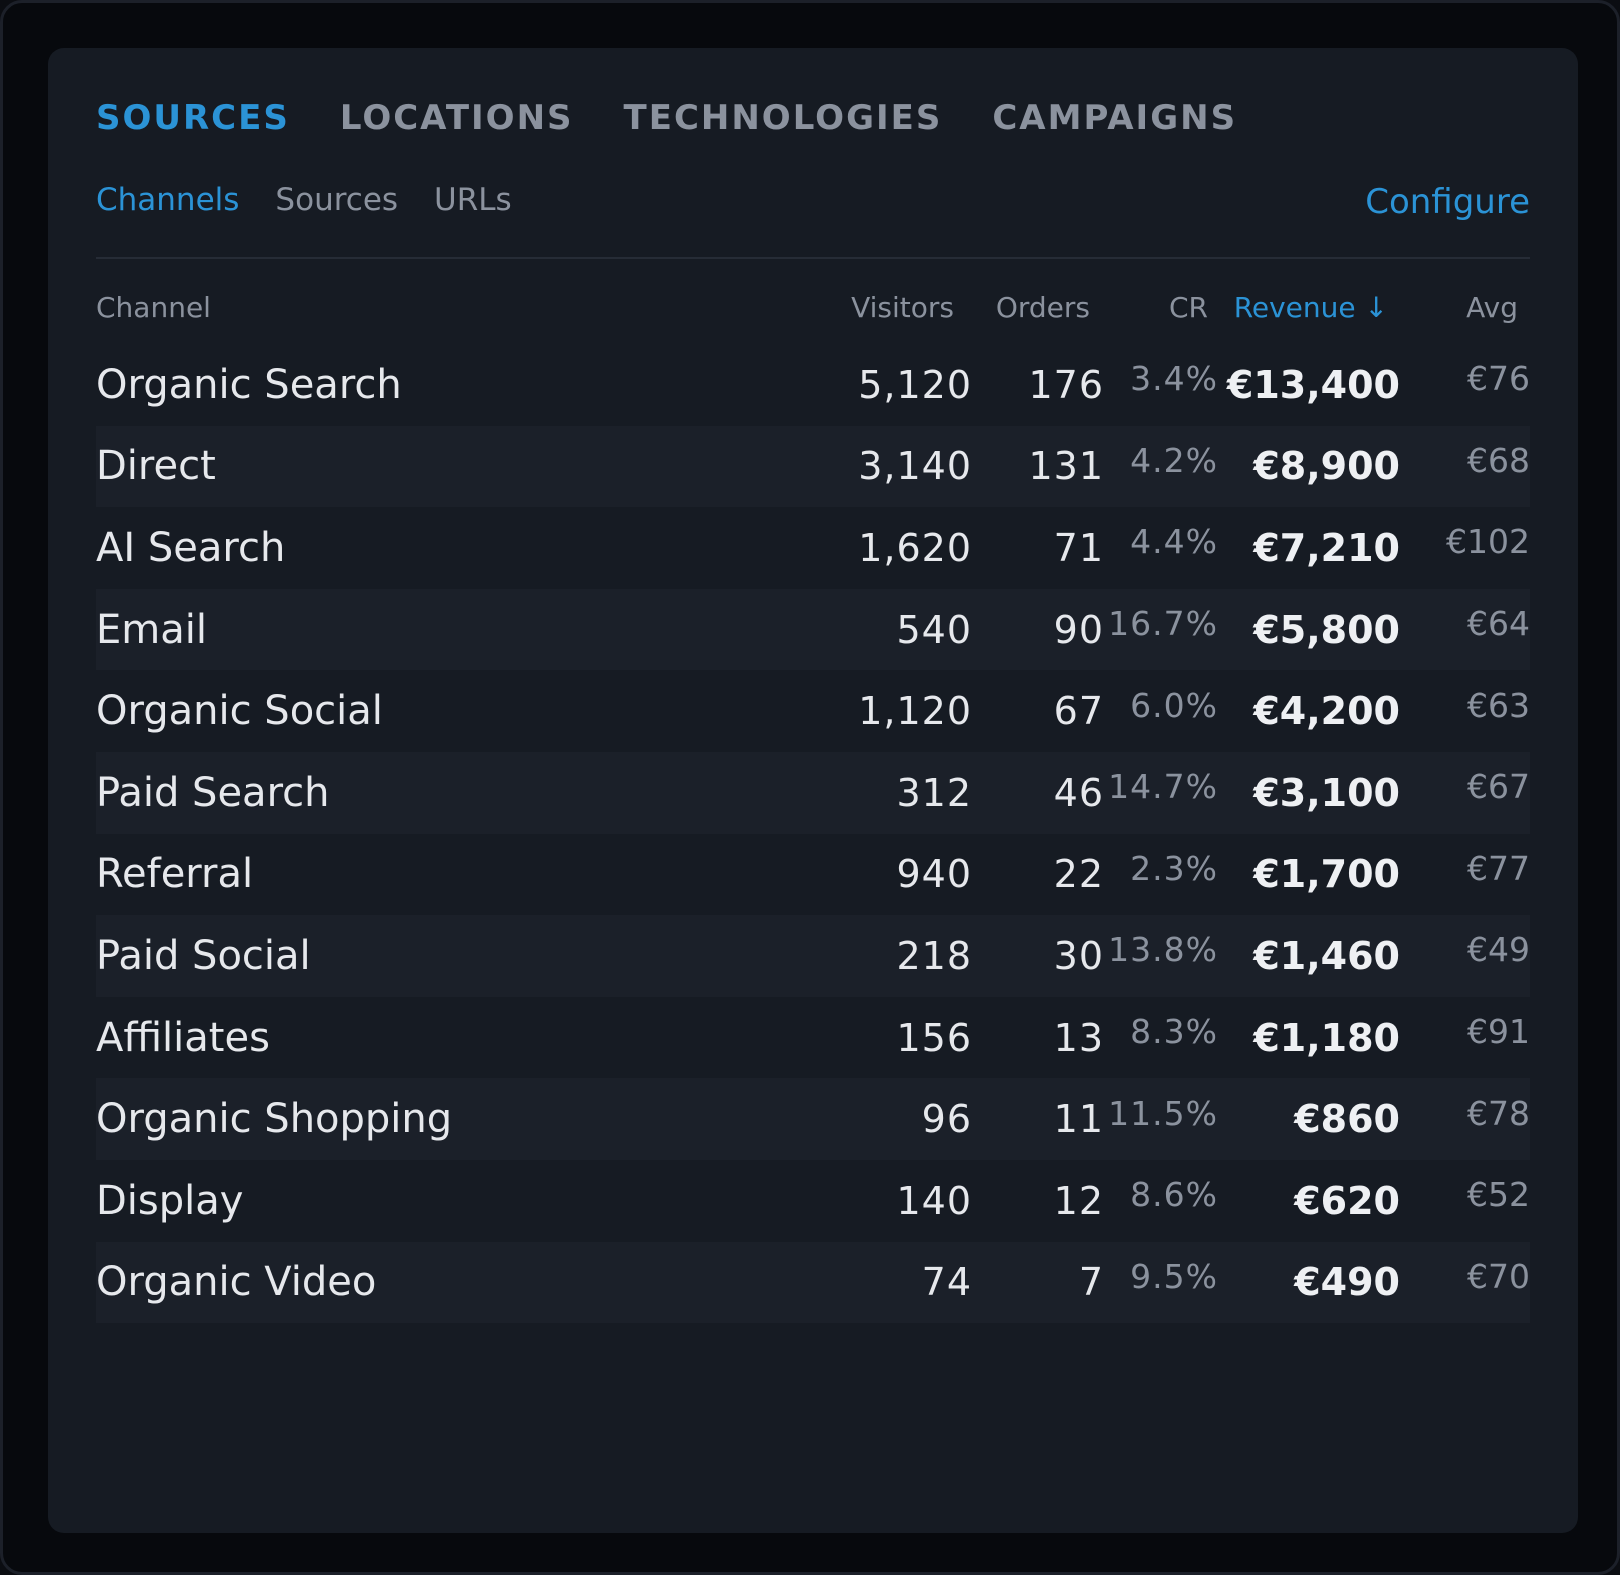 This screenshot has height=1575, width=1620. What do you see at coordinates (1078, 874) in the screenshot?
I see `orders-value: 22` at bounding box center [1078, 874].